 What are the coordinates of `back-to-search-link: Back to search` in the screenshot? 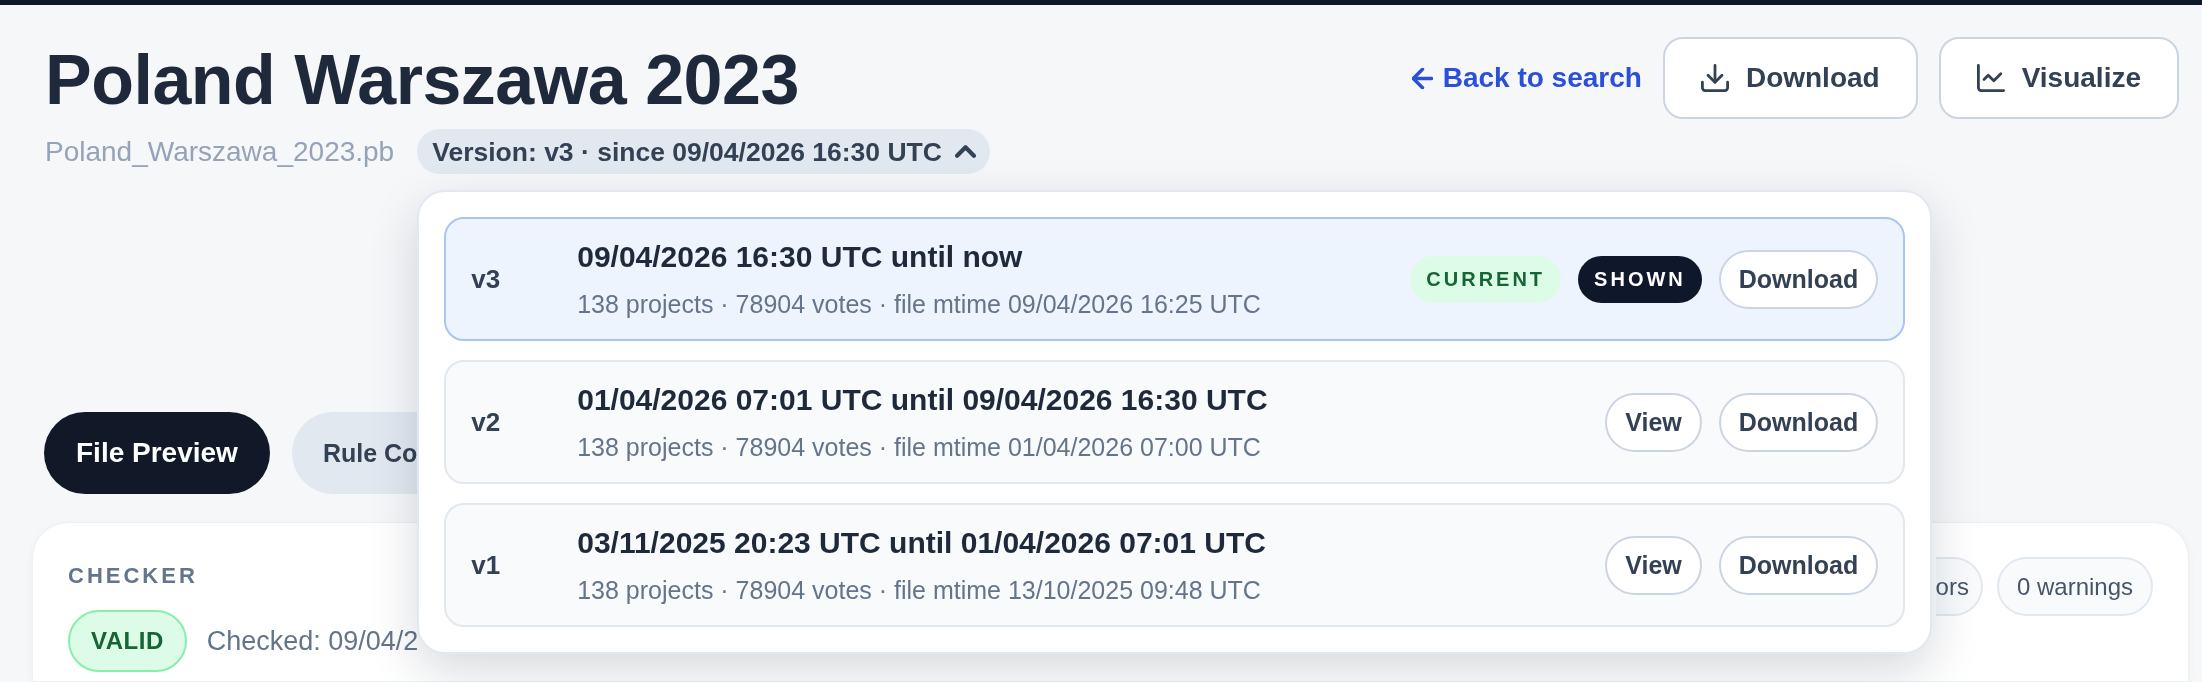 It's located at (1526, 78).